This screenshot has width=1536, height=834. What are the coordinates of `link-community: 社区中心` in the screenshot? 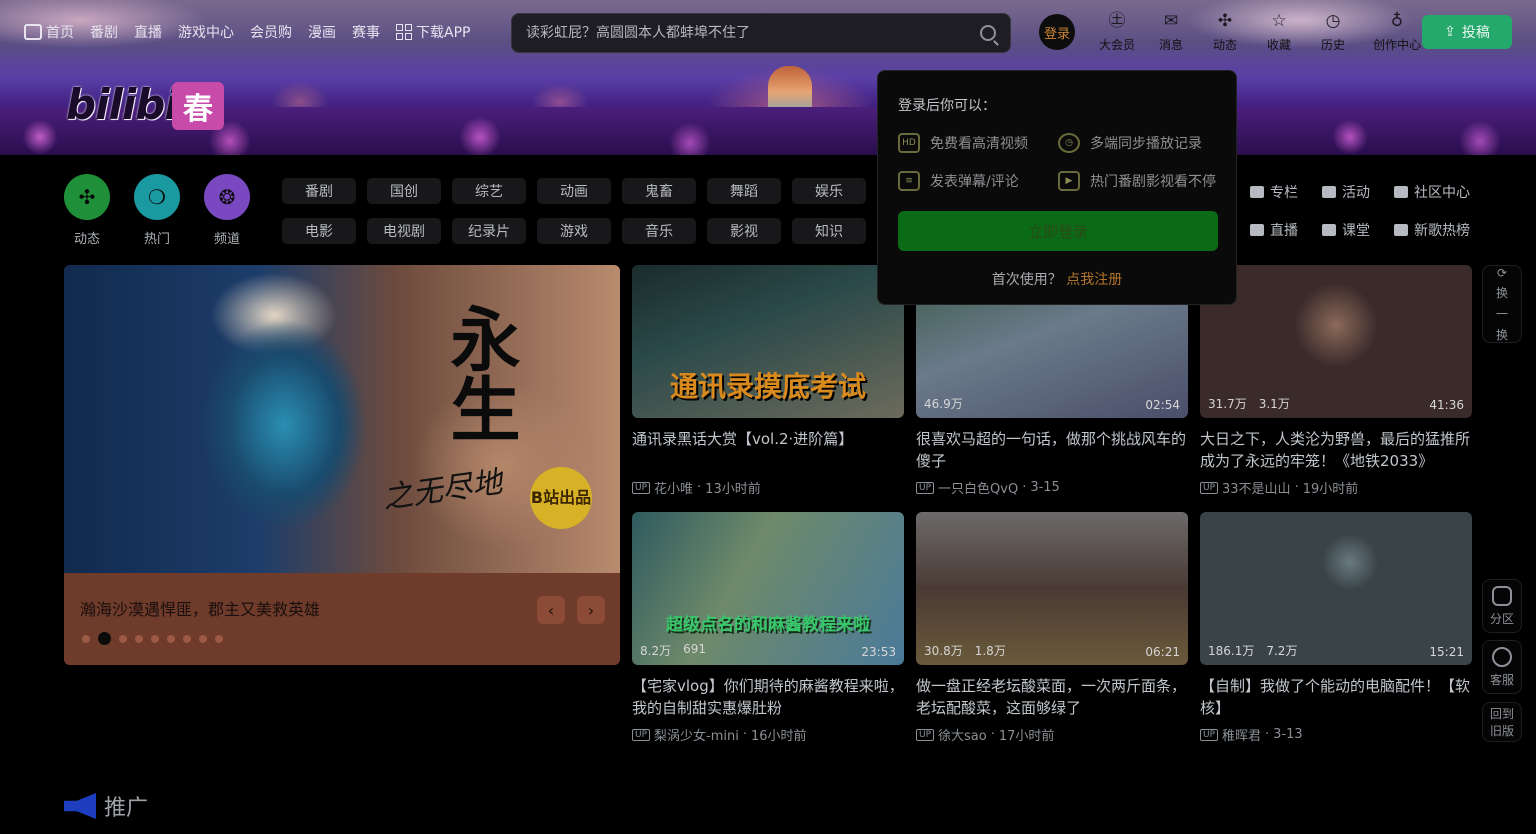 It's located at (1444, 192).